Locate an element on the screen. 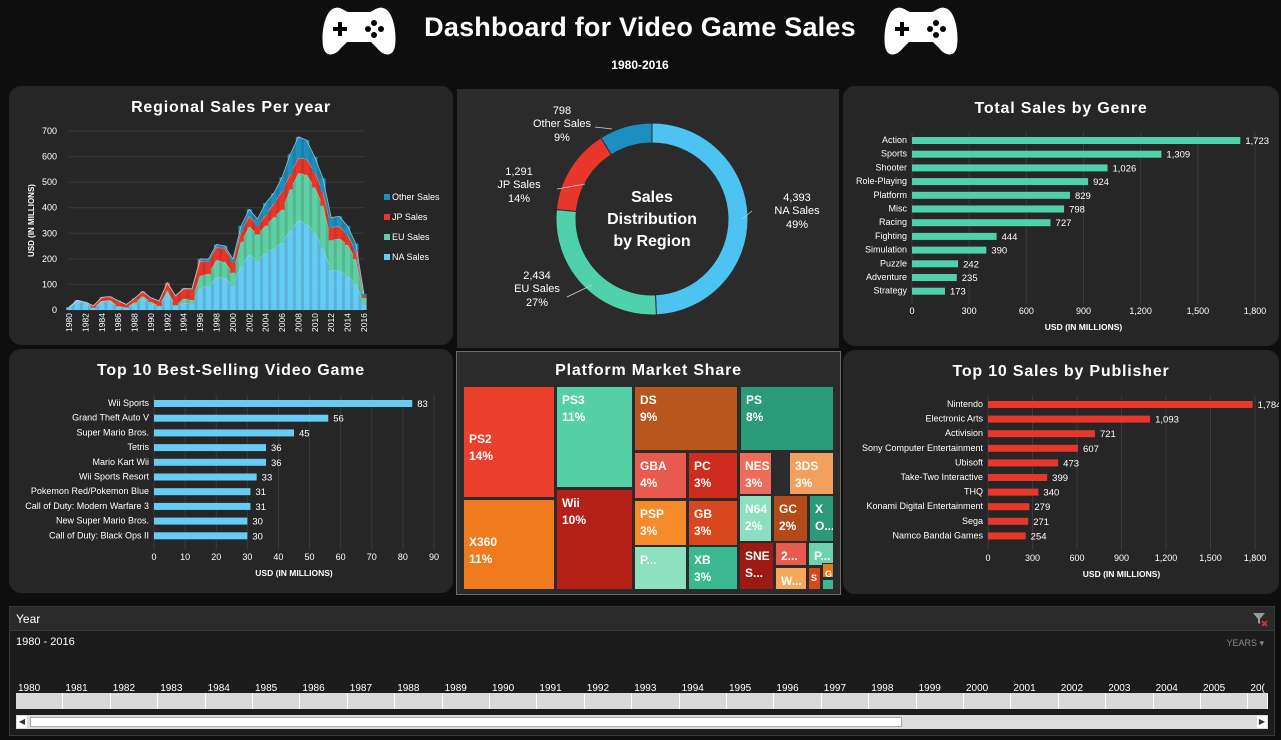 The height and width of the screenshot is (740, 1281). x-tick-label: 1,800 is located at coordinates (1255, 558).